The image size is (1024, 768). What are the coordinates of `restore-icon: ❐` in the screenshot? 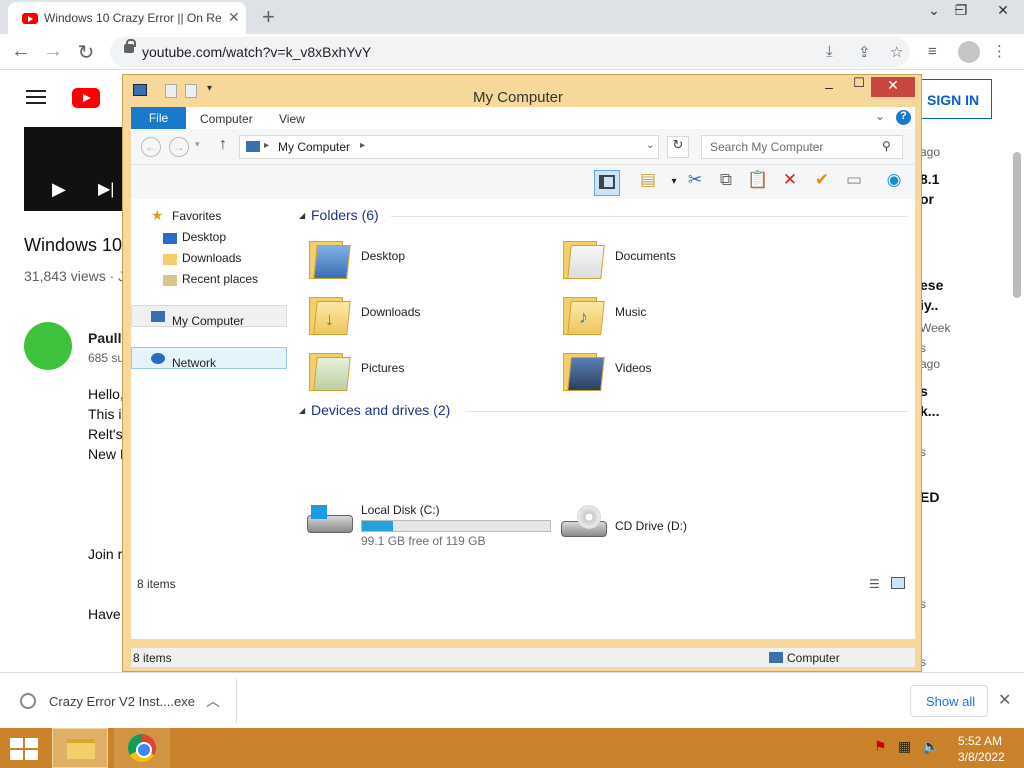 It's located at (961, 10).